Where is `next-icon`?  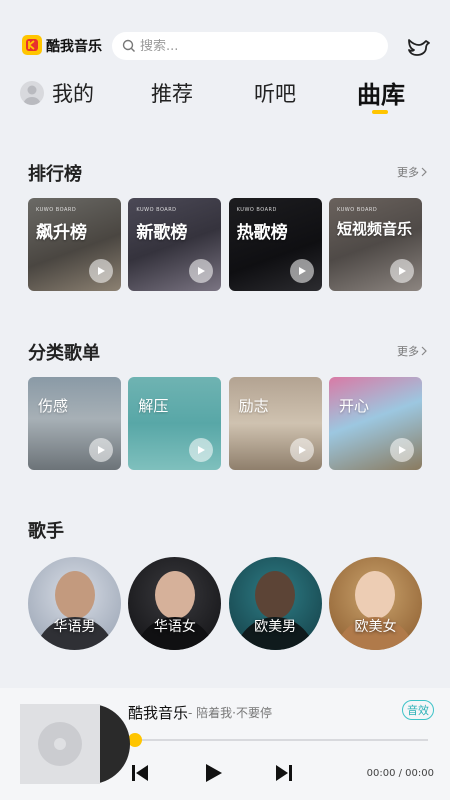 next-icon is located at coordinates (284, 773).